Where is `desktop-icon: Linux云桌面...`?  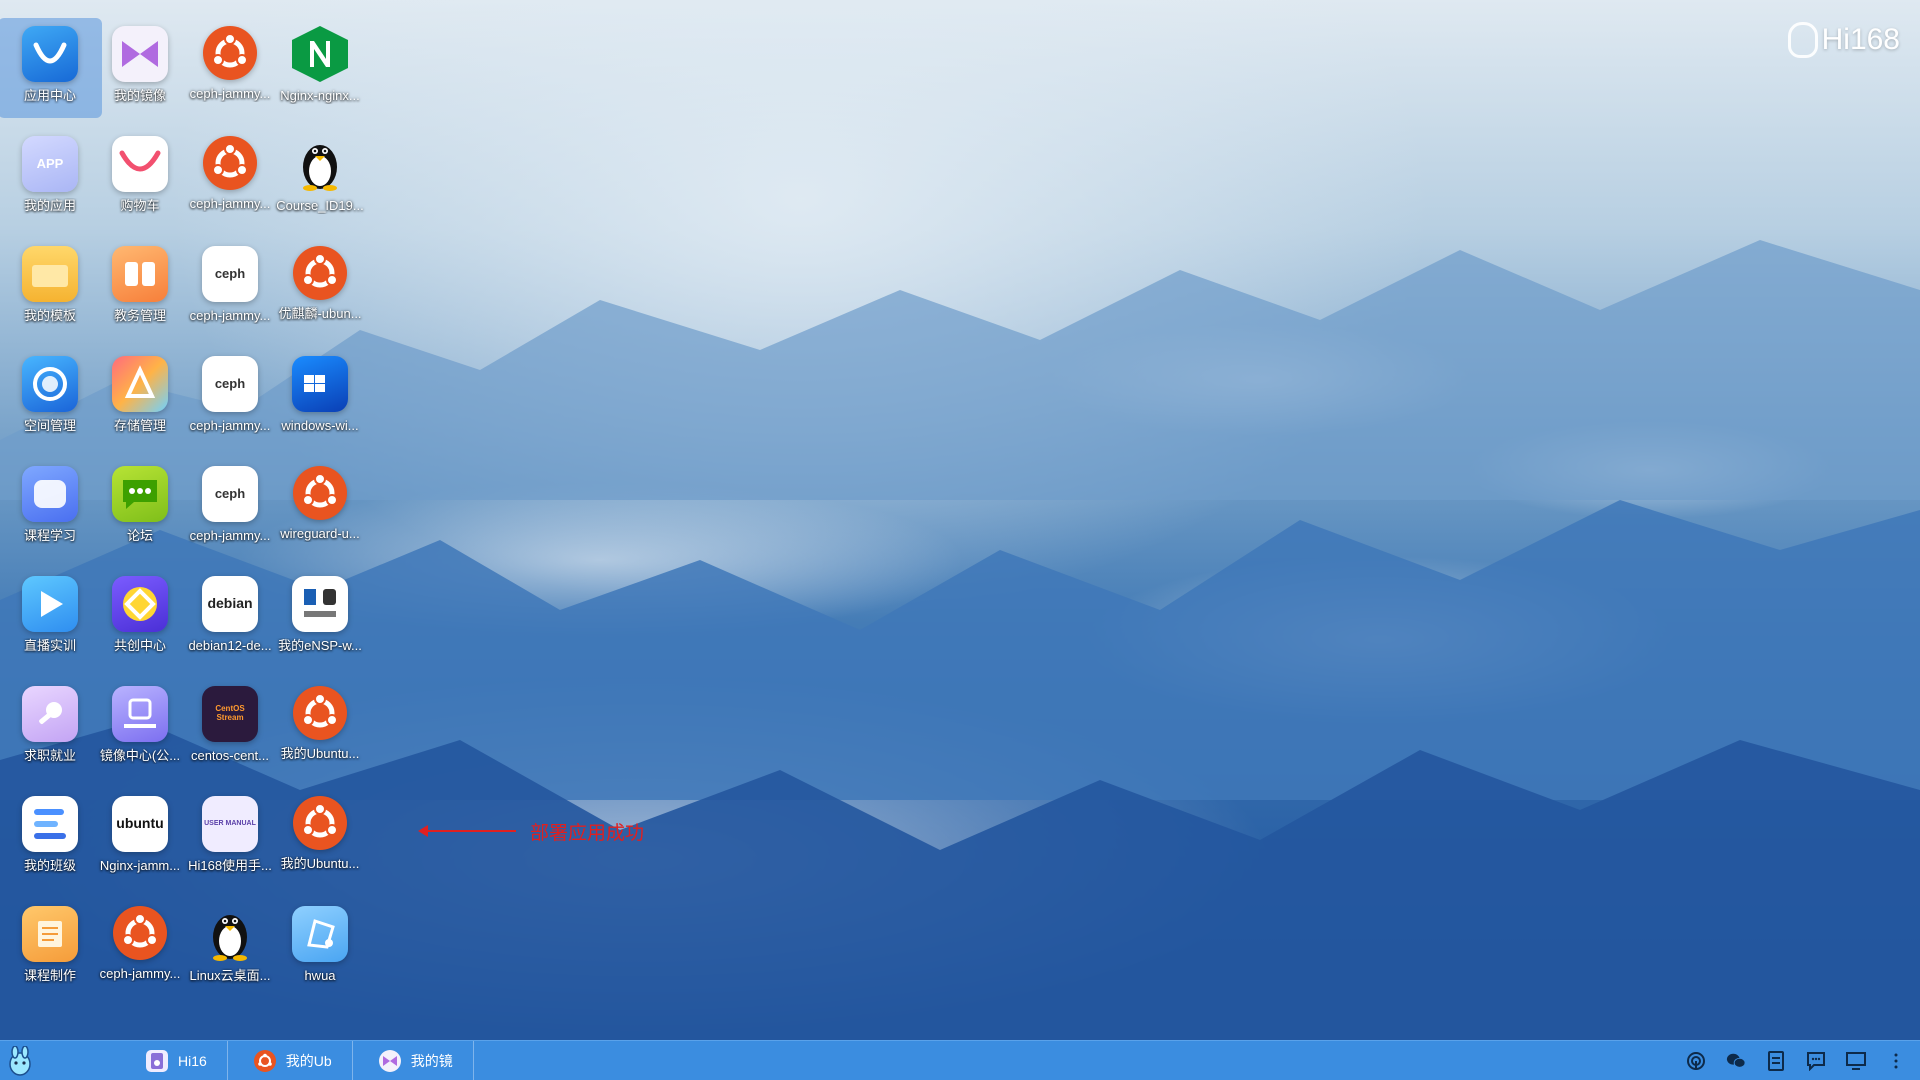
desktop-icon: Linux云桌面... is located at coordinates (230, 948).